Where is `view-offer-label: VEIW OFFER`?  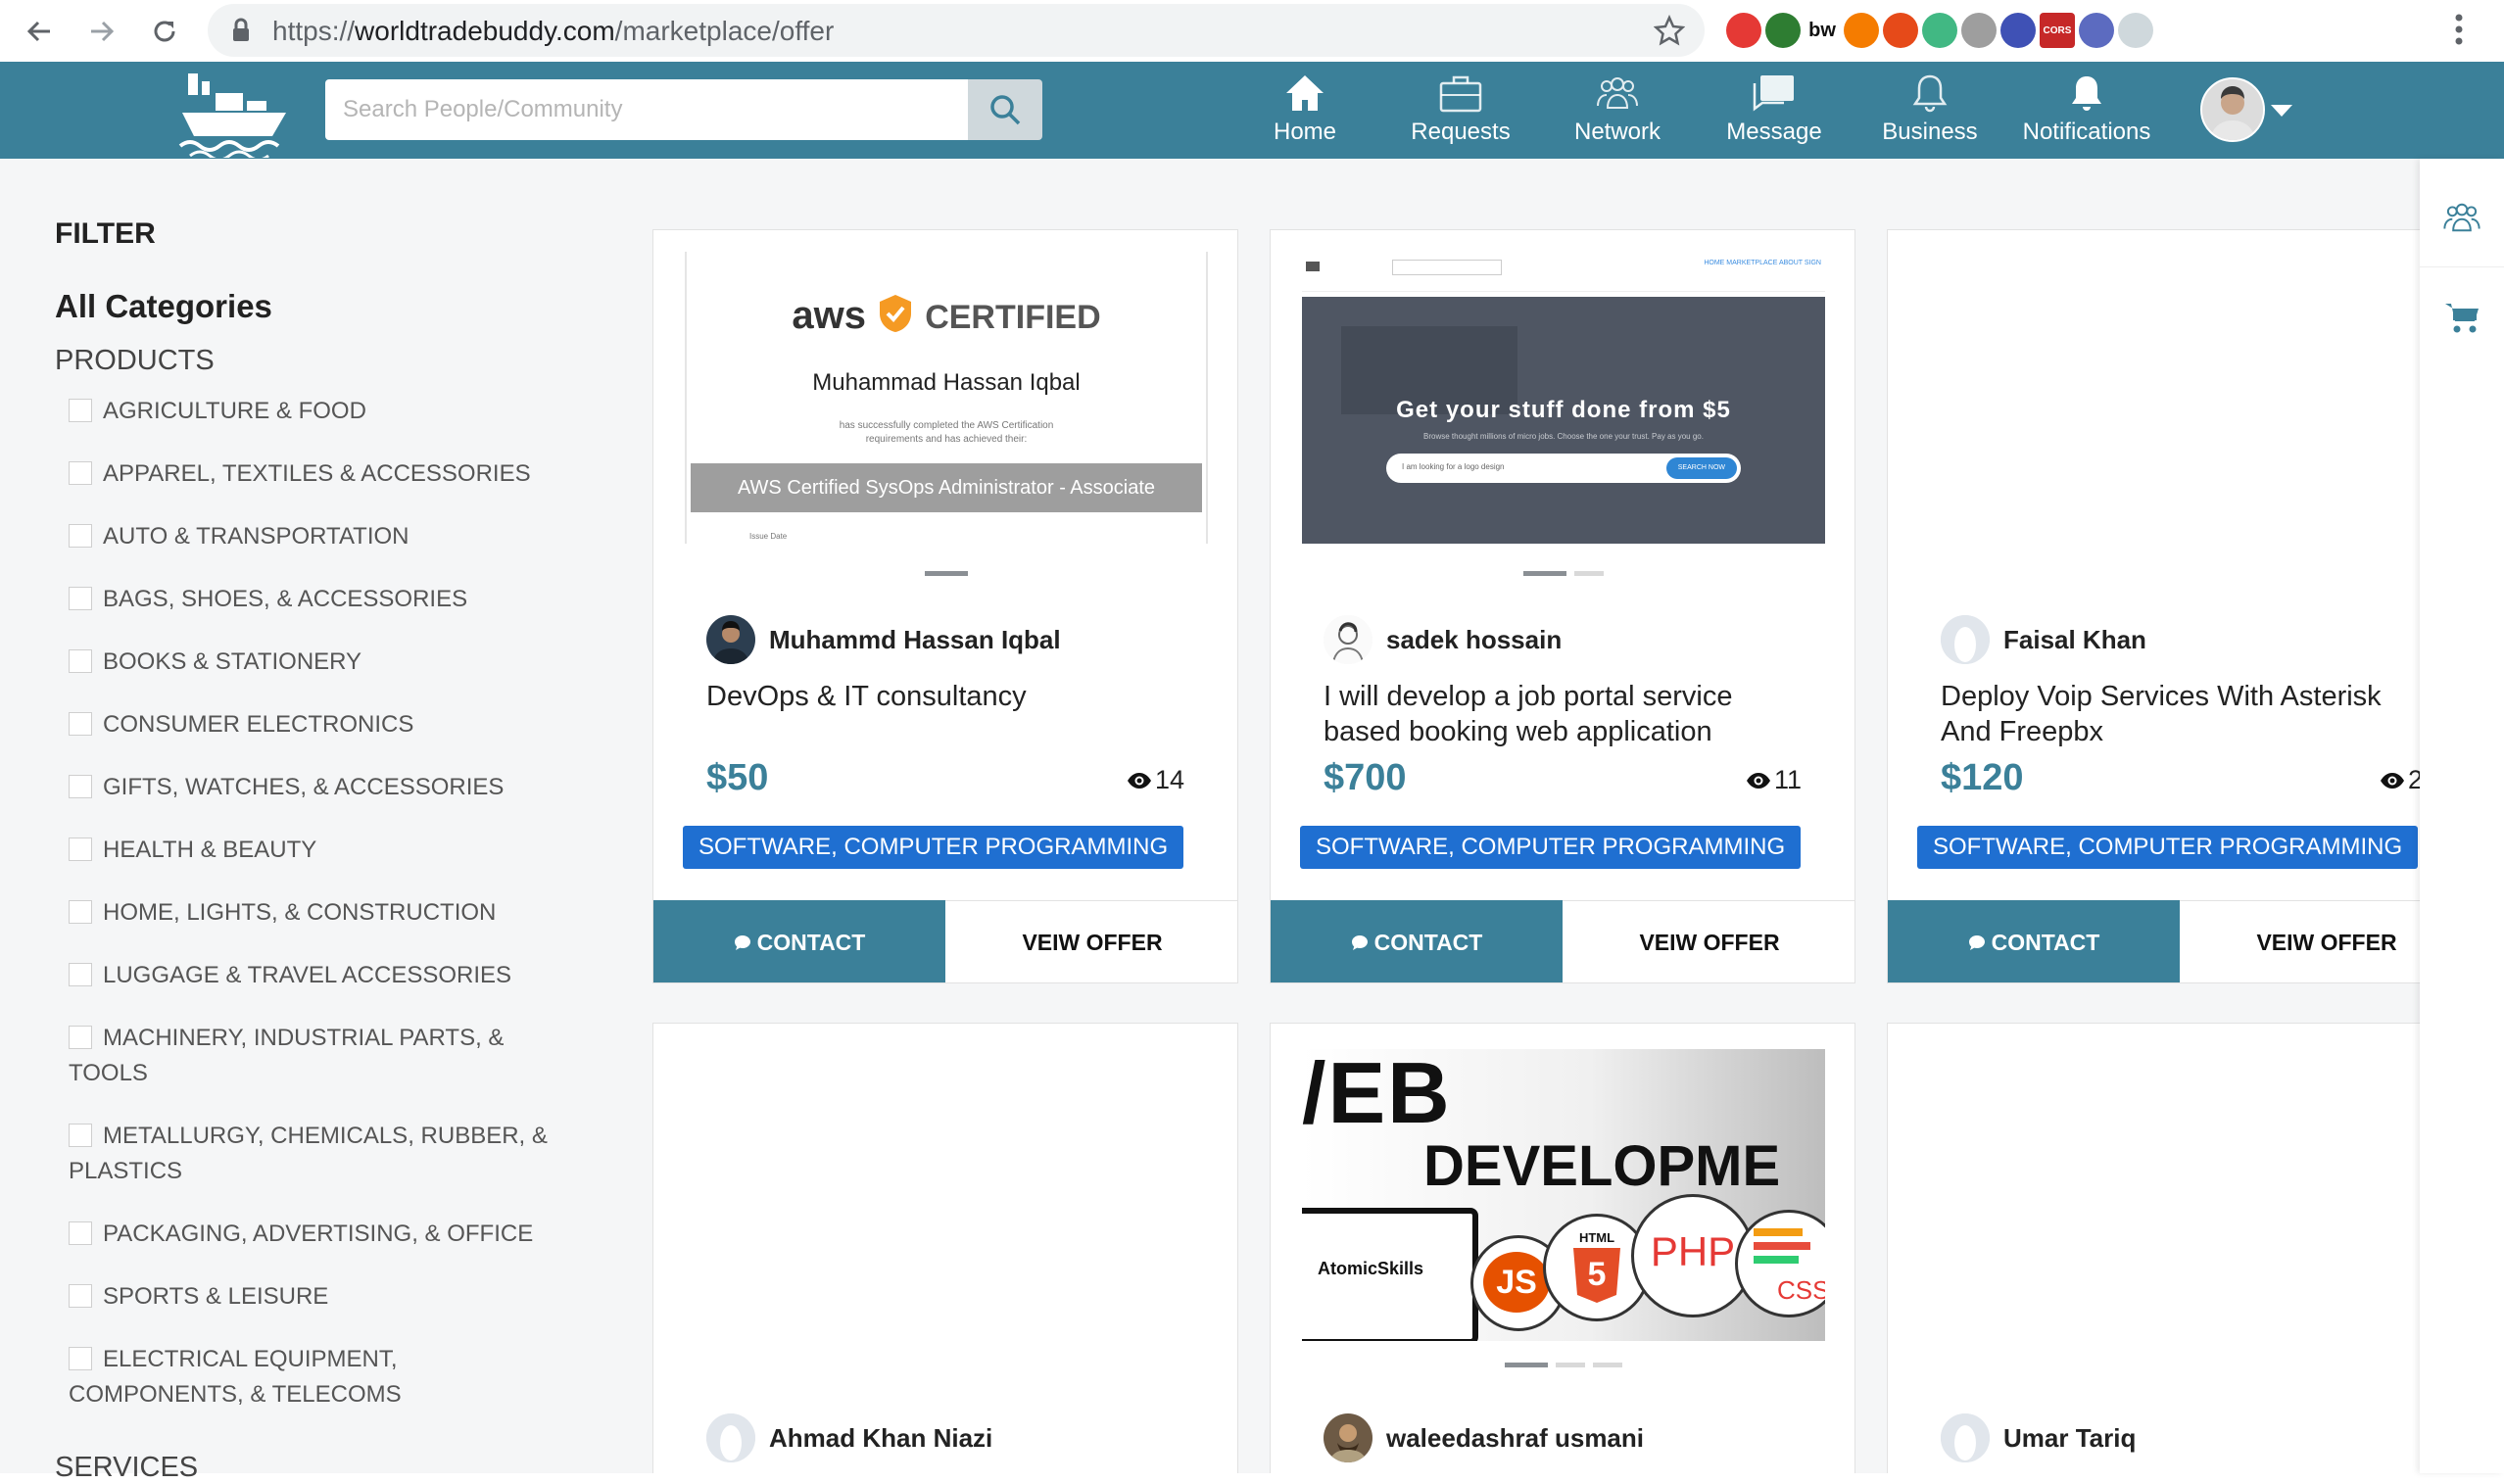 view-offer-label: VEIW OFFER is located at coordinates (1093, 942).